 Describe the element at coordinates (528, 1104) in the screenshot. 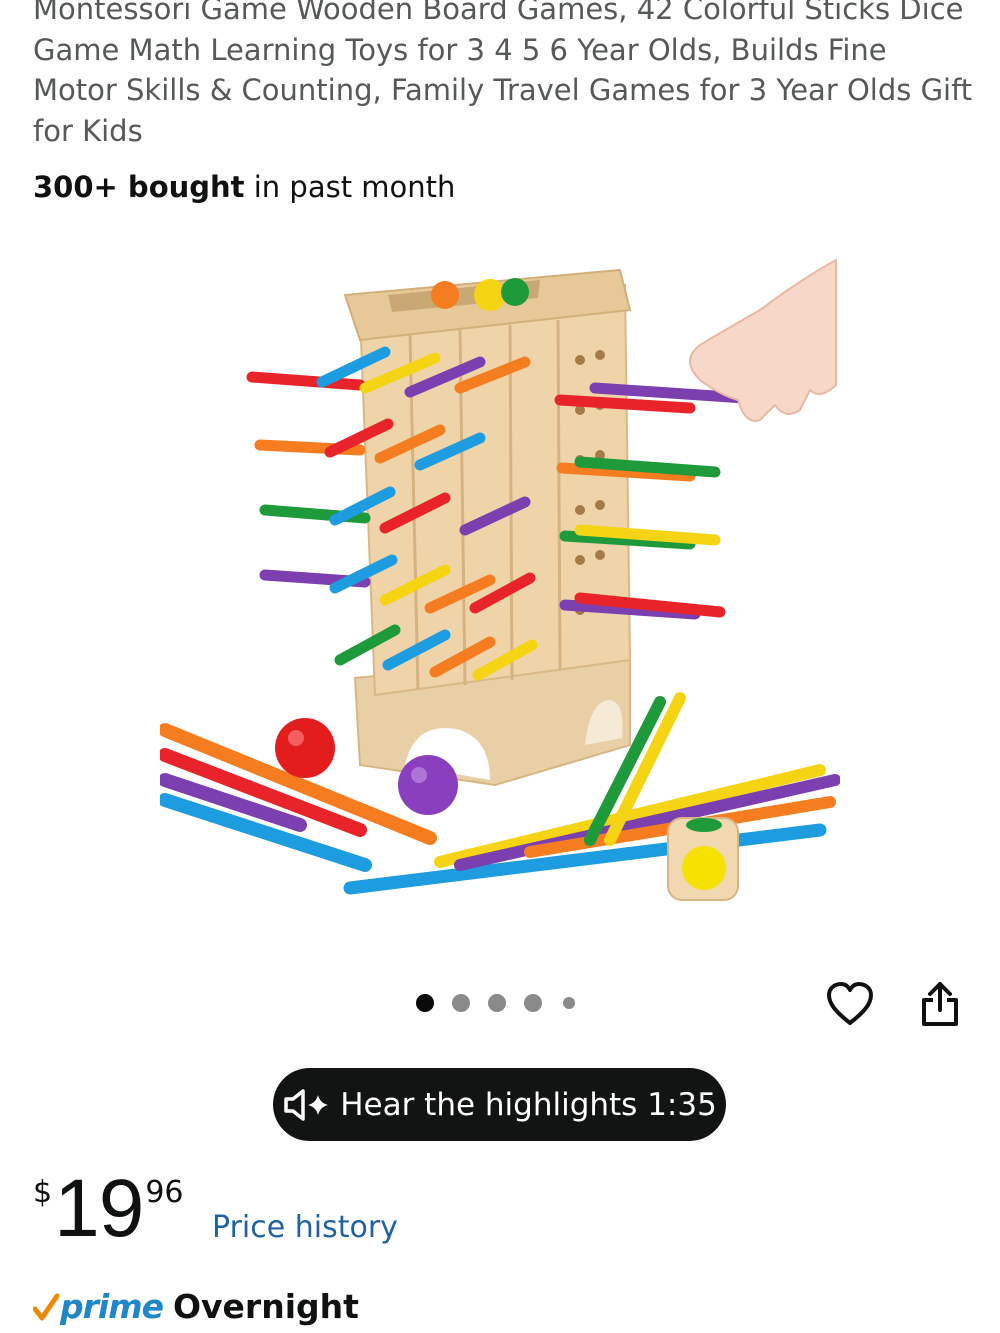

I see `hear-highlights-label: Hear the highlights 1:35` at that location.